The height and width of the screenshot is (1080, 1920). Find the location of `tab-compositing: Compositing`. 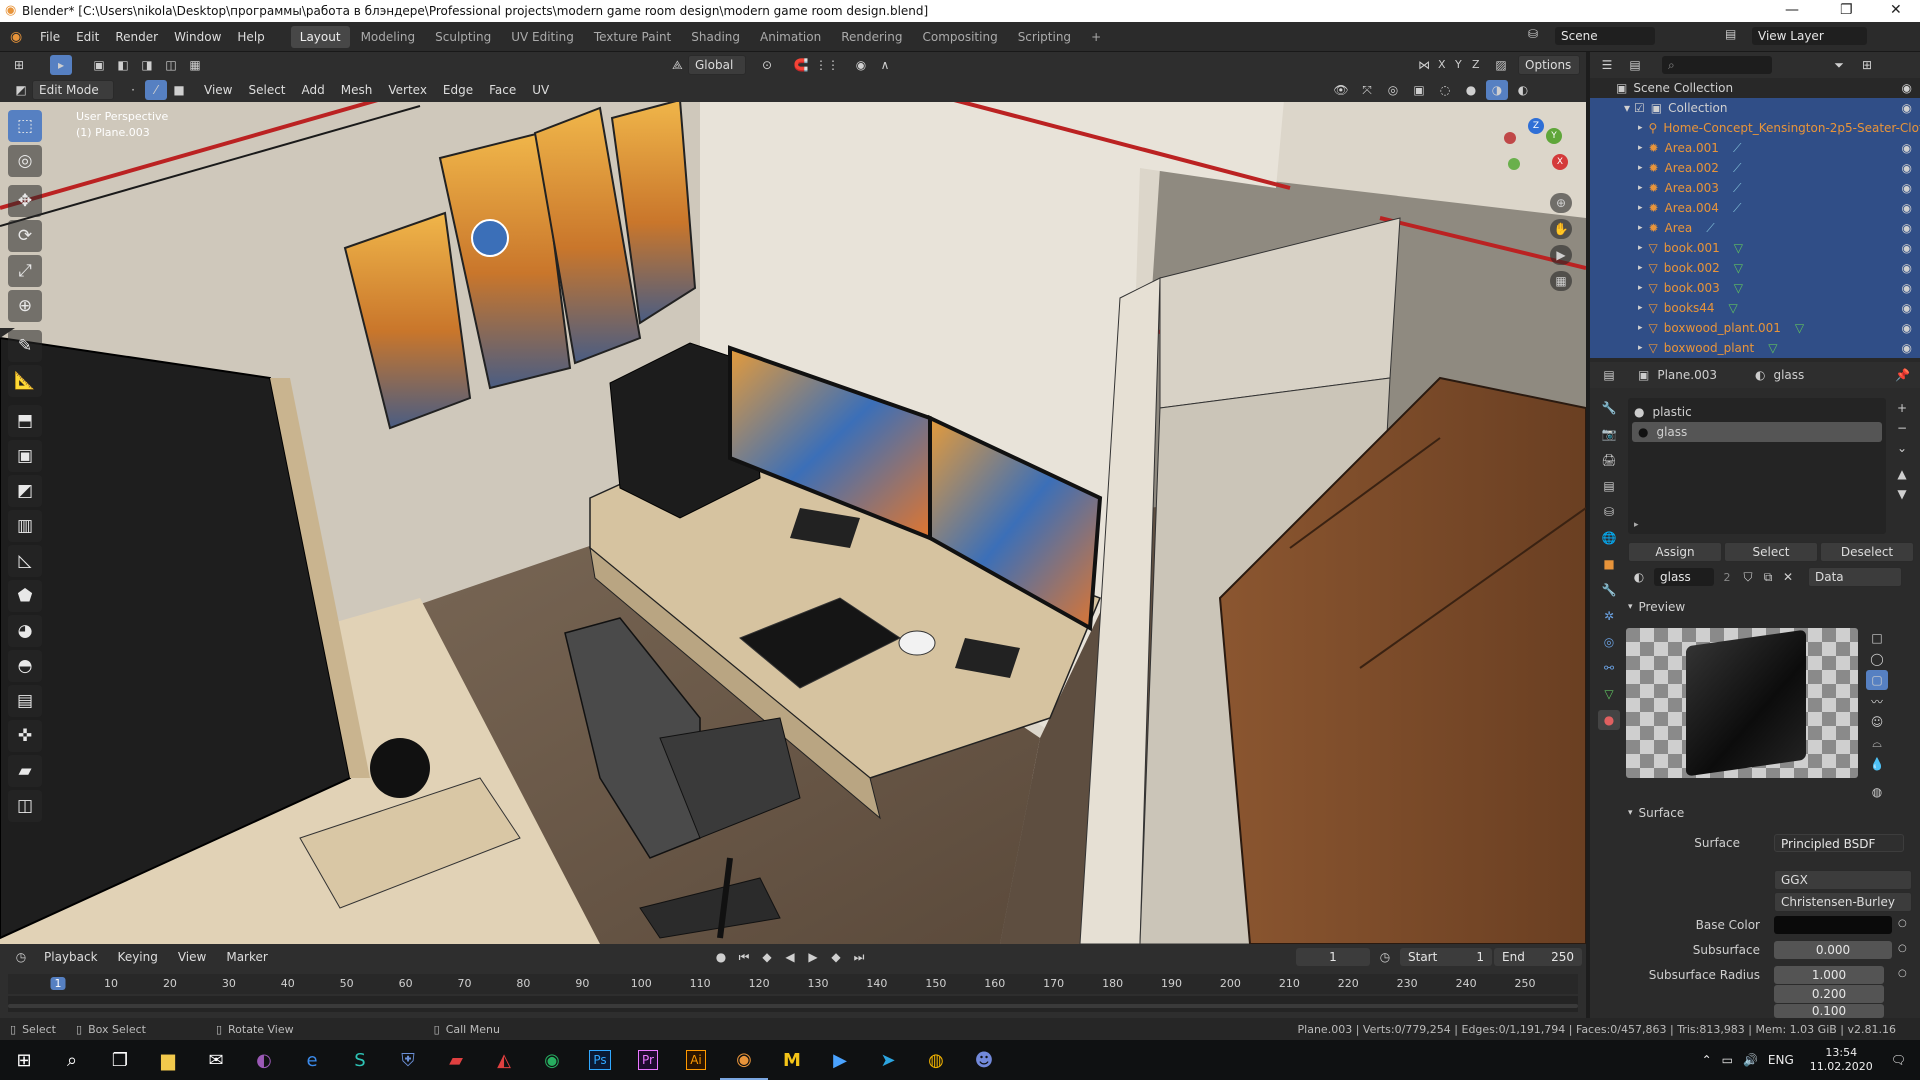

tab-compositing: Compositing is located at coordinates (959, 37).